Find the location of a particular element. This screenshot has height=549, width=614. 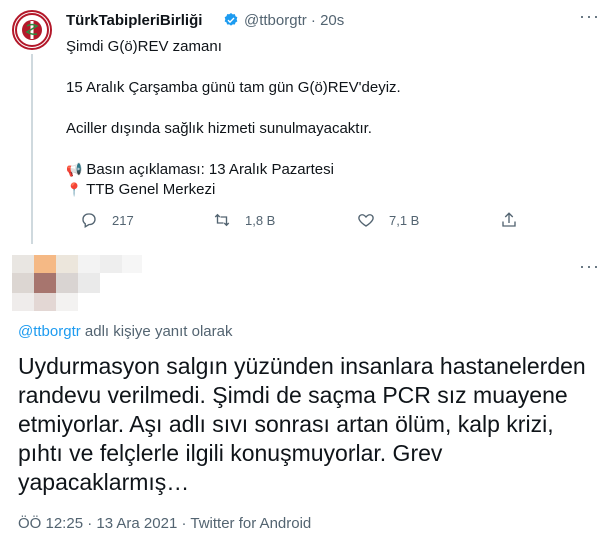

retweet-button: 1,8 B is located at coordinates (244, 220).